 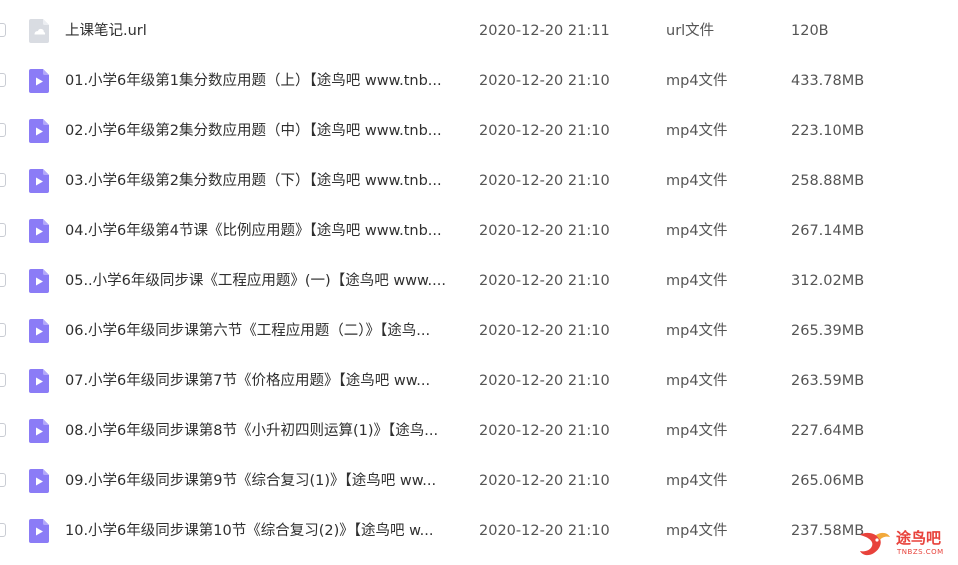 What do you see at coordinates (828, 531) in the screenshot?
I see `file-size: 237.58MB` at bounding box center [828, 531].